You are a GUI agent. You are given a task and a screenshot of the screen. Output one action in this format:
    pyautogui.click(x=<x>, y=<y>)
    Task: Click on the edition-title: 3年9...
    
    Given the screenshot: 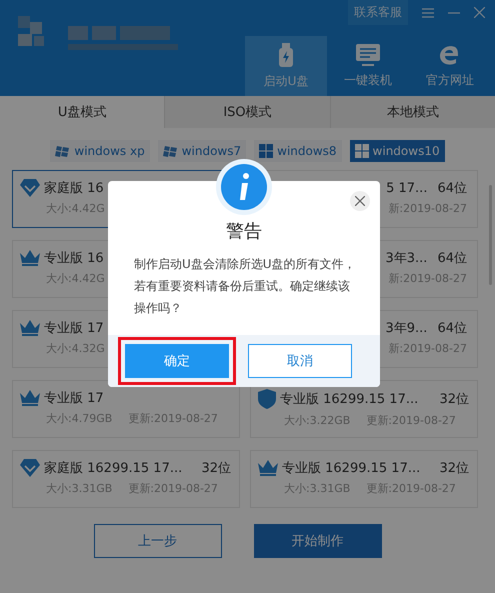 What is the action you would take?
    pyautogui.click(x=407, y=328)
    